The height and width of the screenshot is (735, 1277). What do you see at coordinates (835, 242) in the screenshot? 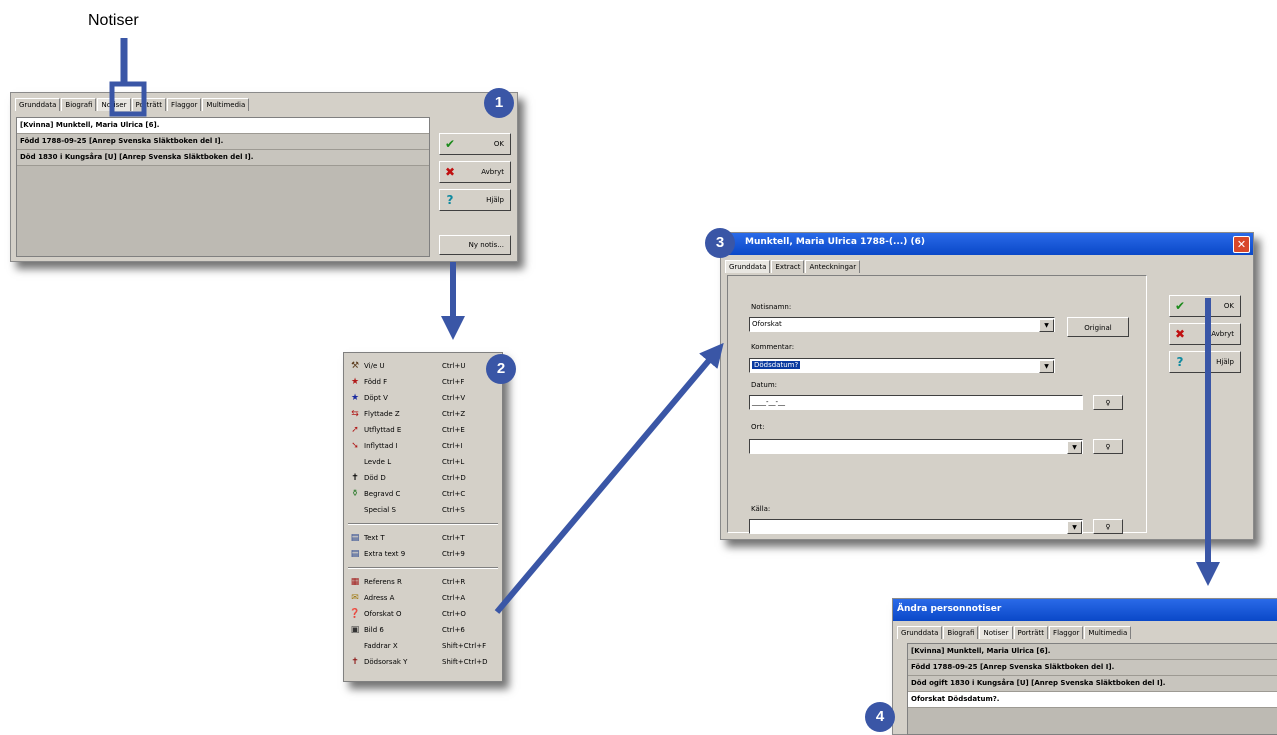
I see `dialog-title: Munktell, Maria Ulrica 1788-(...) (6)` at bounding box center [835, 242].